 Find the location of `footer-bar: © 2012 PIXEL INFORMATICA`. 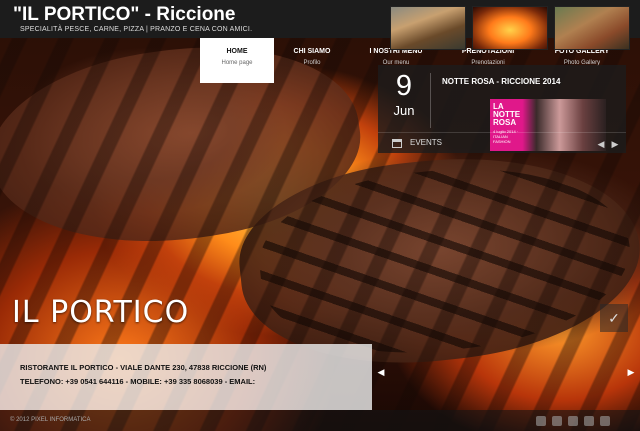

footer-bar: © 2012 PIXEL INFORMATICA is located at coordinates (320, 420).